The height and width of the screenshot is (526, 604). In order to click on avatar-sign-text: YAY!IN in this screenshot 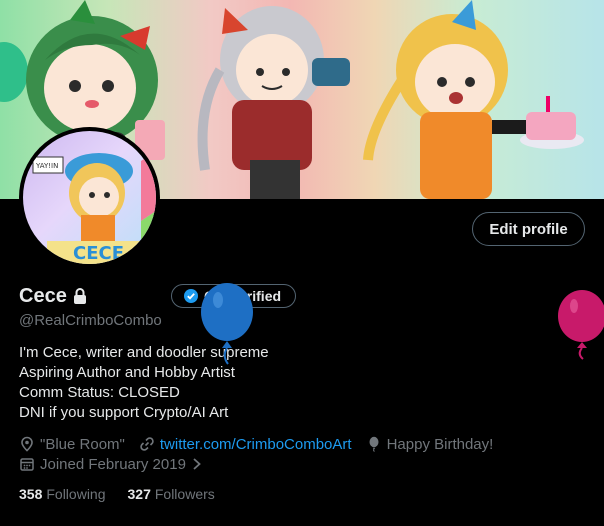, I will do `click(46, 166)`.